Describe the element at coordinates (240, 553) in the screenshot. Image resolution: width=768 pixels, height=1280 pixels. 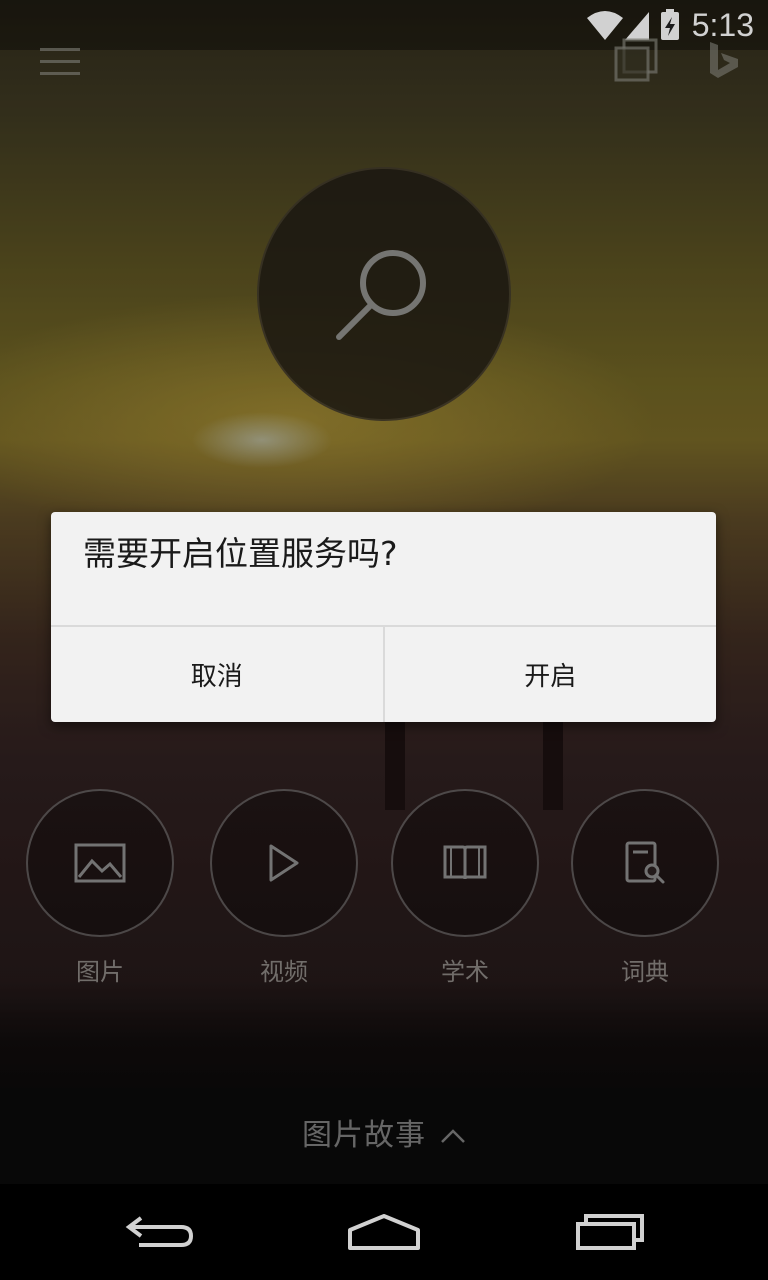
I see `dialog-title: 需要开启位置服务吗?` at that location.